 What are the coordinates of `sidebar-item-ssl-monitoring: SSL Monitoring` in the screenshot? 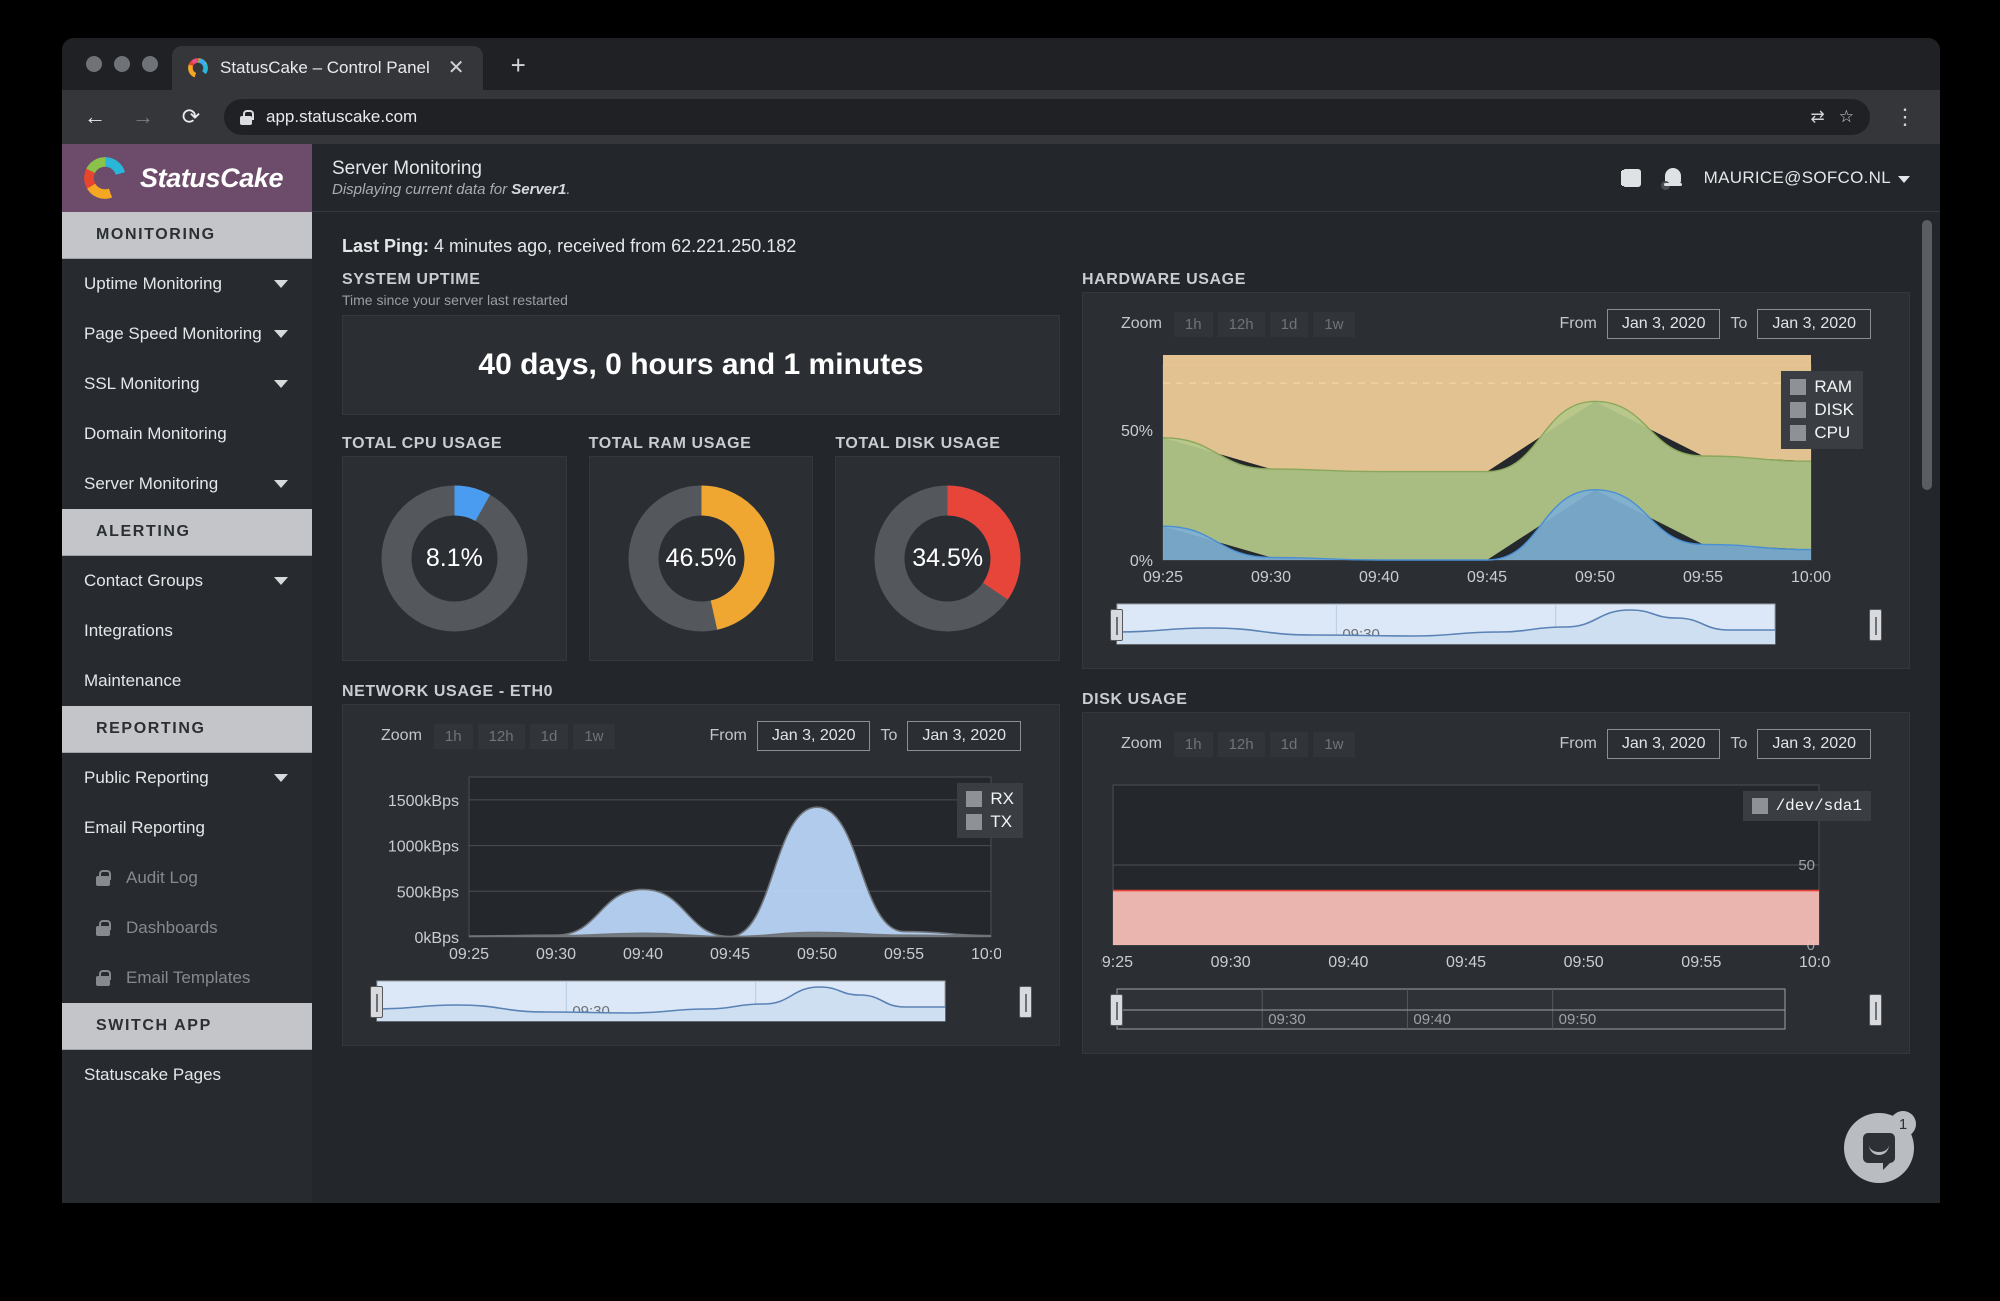 It's located at (187, 384).